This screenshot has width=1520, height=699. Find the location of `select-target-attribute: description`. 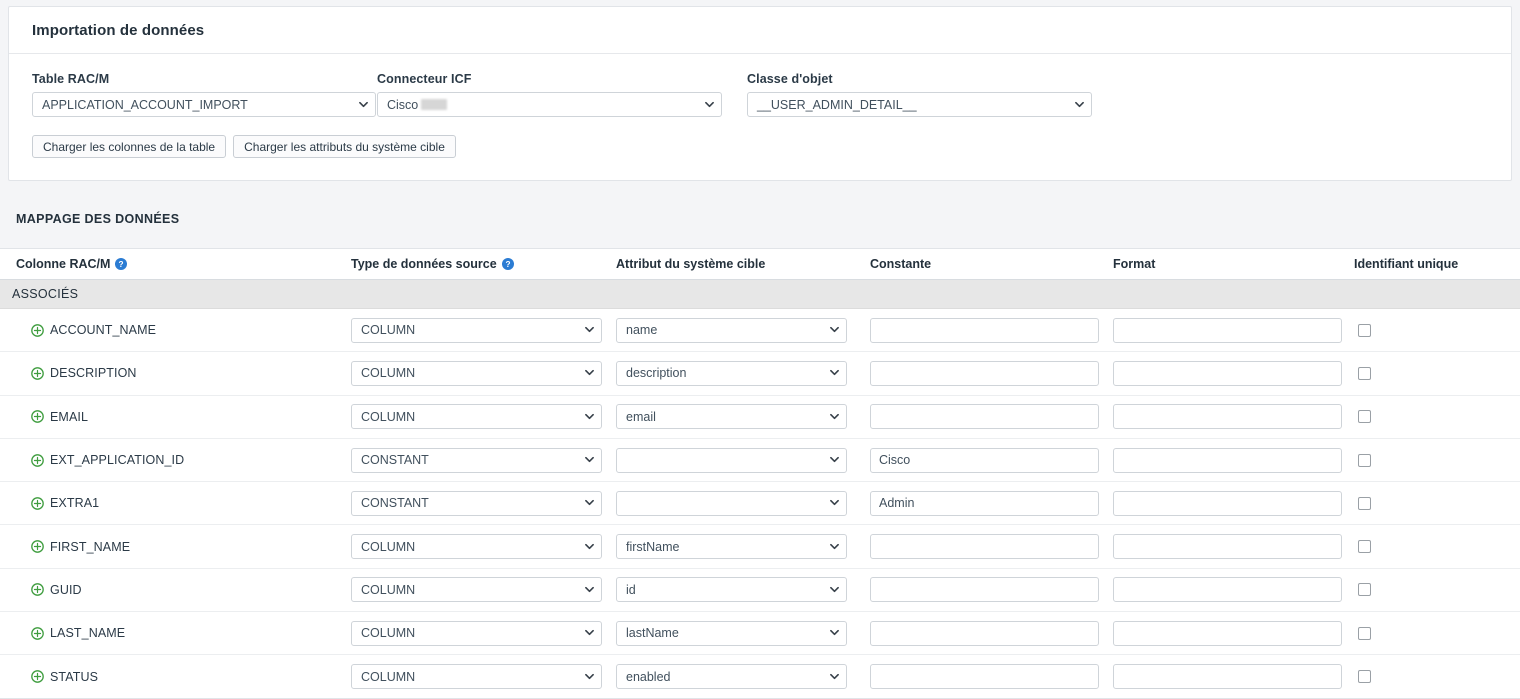

select-target-attribute: description is located at coordinates (731, 373).